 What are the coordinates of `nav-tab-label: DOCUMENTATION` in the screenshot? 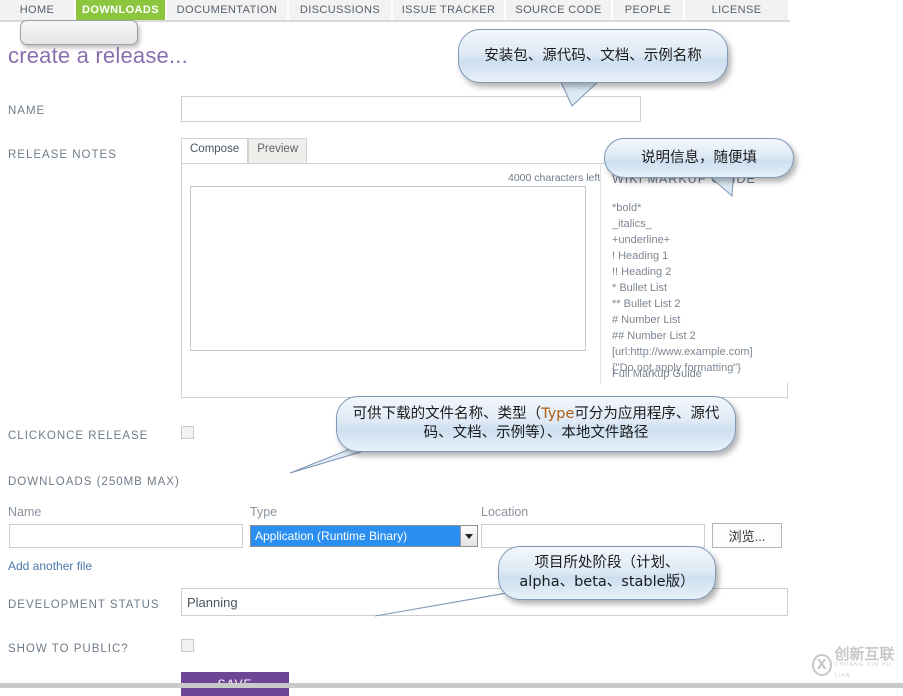 It's located at (227, 10).